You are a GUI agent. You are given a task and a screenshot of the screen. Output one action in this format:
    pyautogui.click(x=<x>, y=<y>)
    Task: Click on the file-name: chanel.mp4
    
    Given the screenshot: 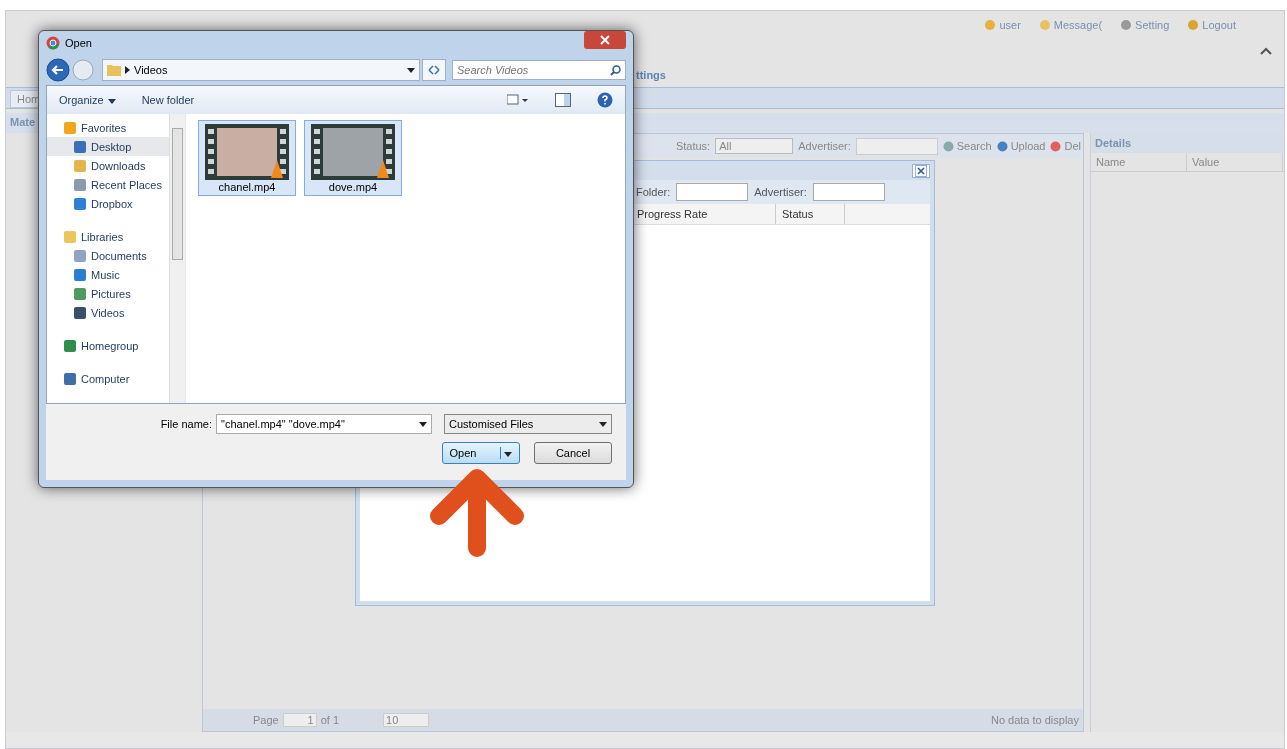 What is the action you would take?
    pyautogui.click(x=247, y=187)
    